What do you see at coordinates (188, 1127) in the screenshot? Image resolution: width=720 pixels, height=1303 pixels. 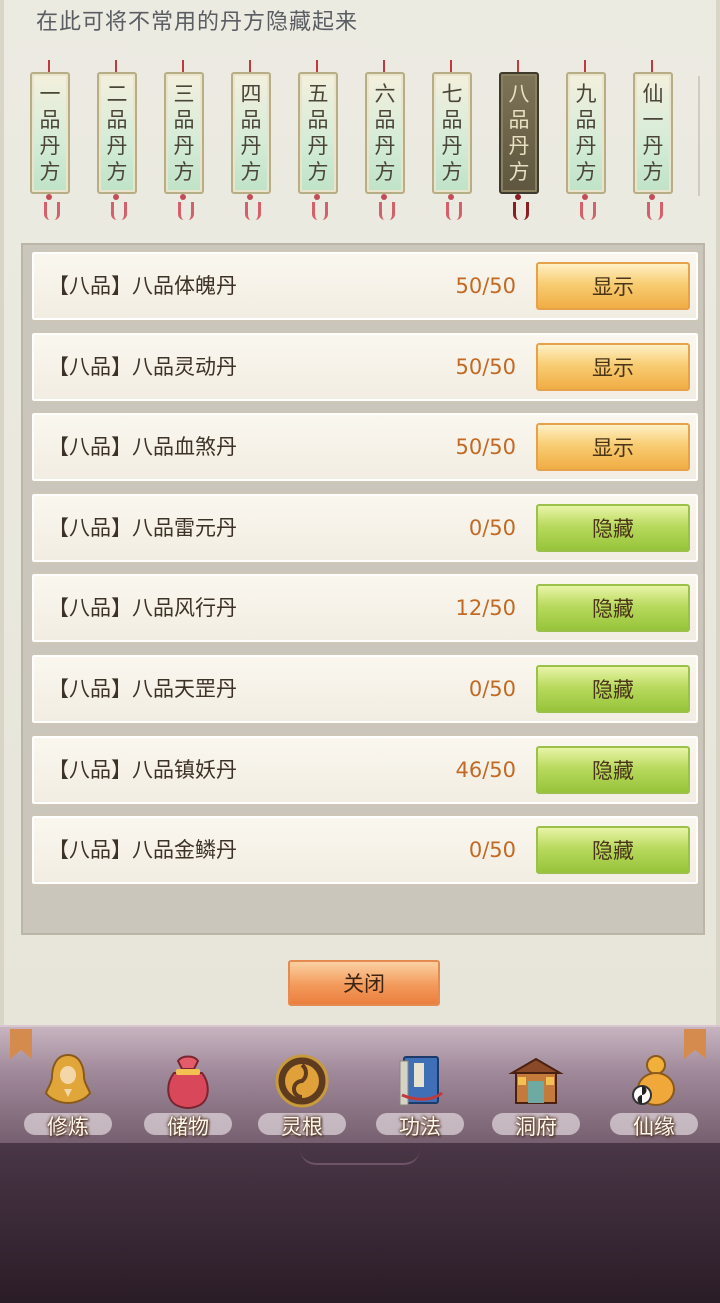 I see `nav-label: 储物` at bounding box center [188, 1127].